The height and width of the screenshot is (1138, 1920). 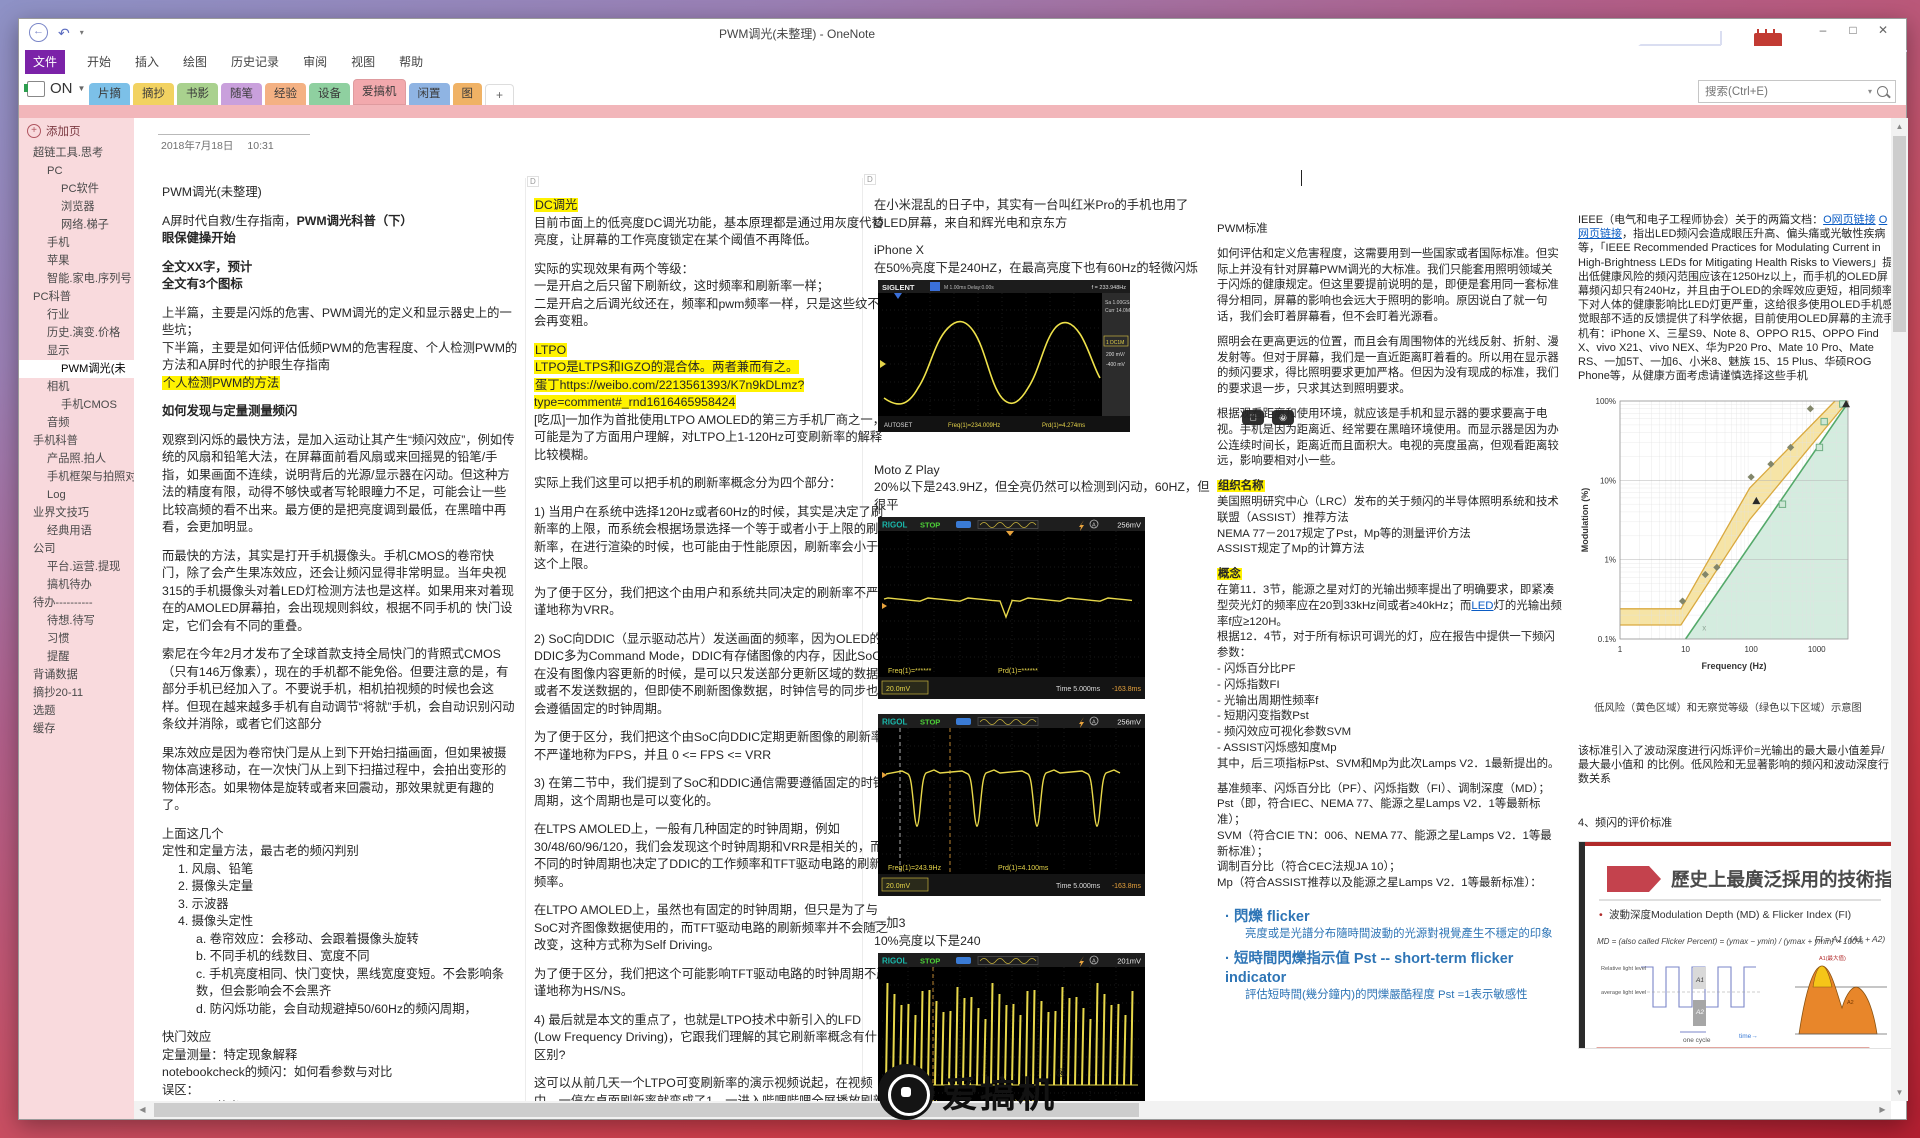 I want to click on page-list-item: PWM调光(未, so click(x=76, y=369).